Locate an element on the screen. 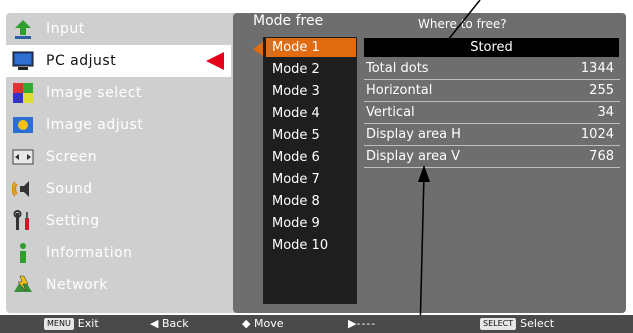 The height and width of the screenshot is (333, 633). help-back-label: Back is located at coordinates (175, 323).